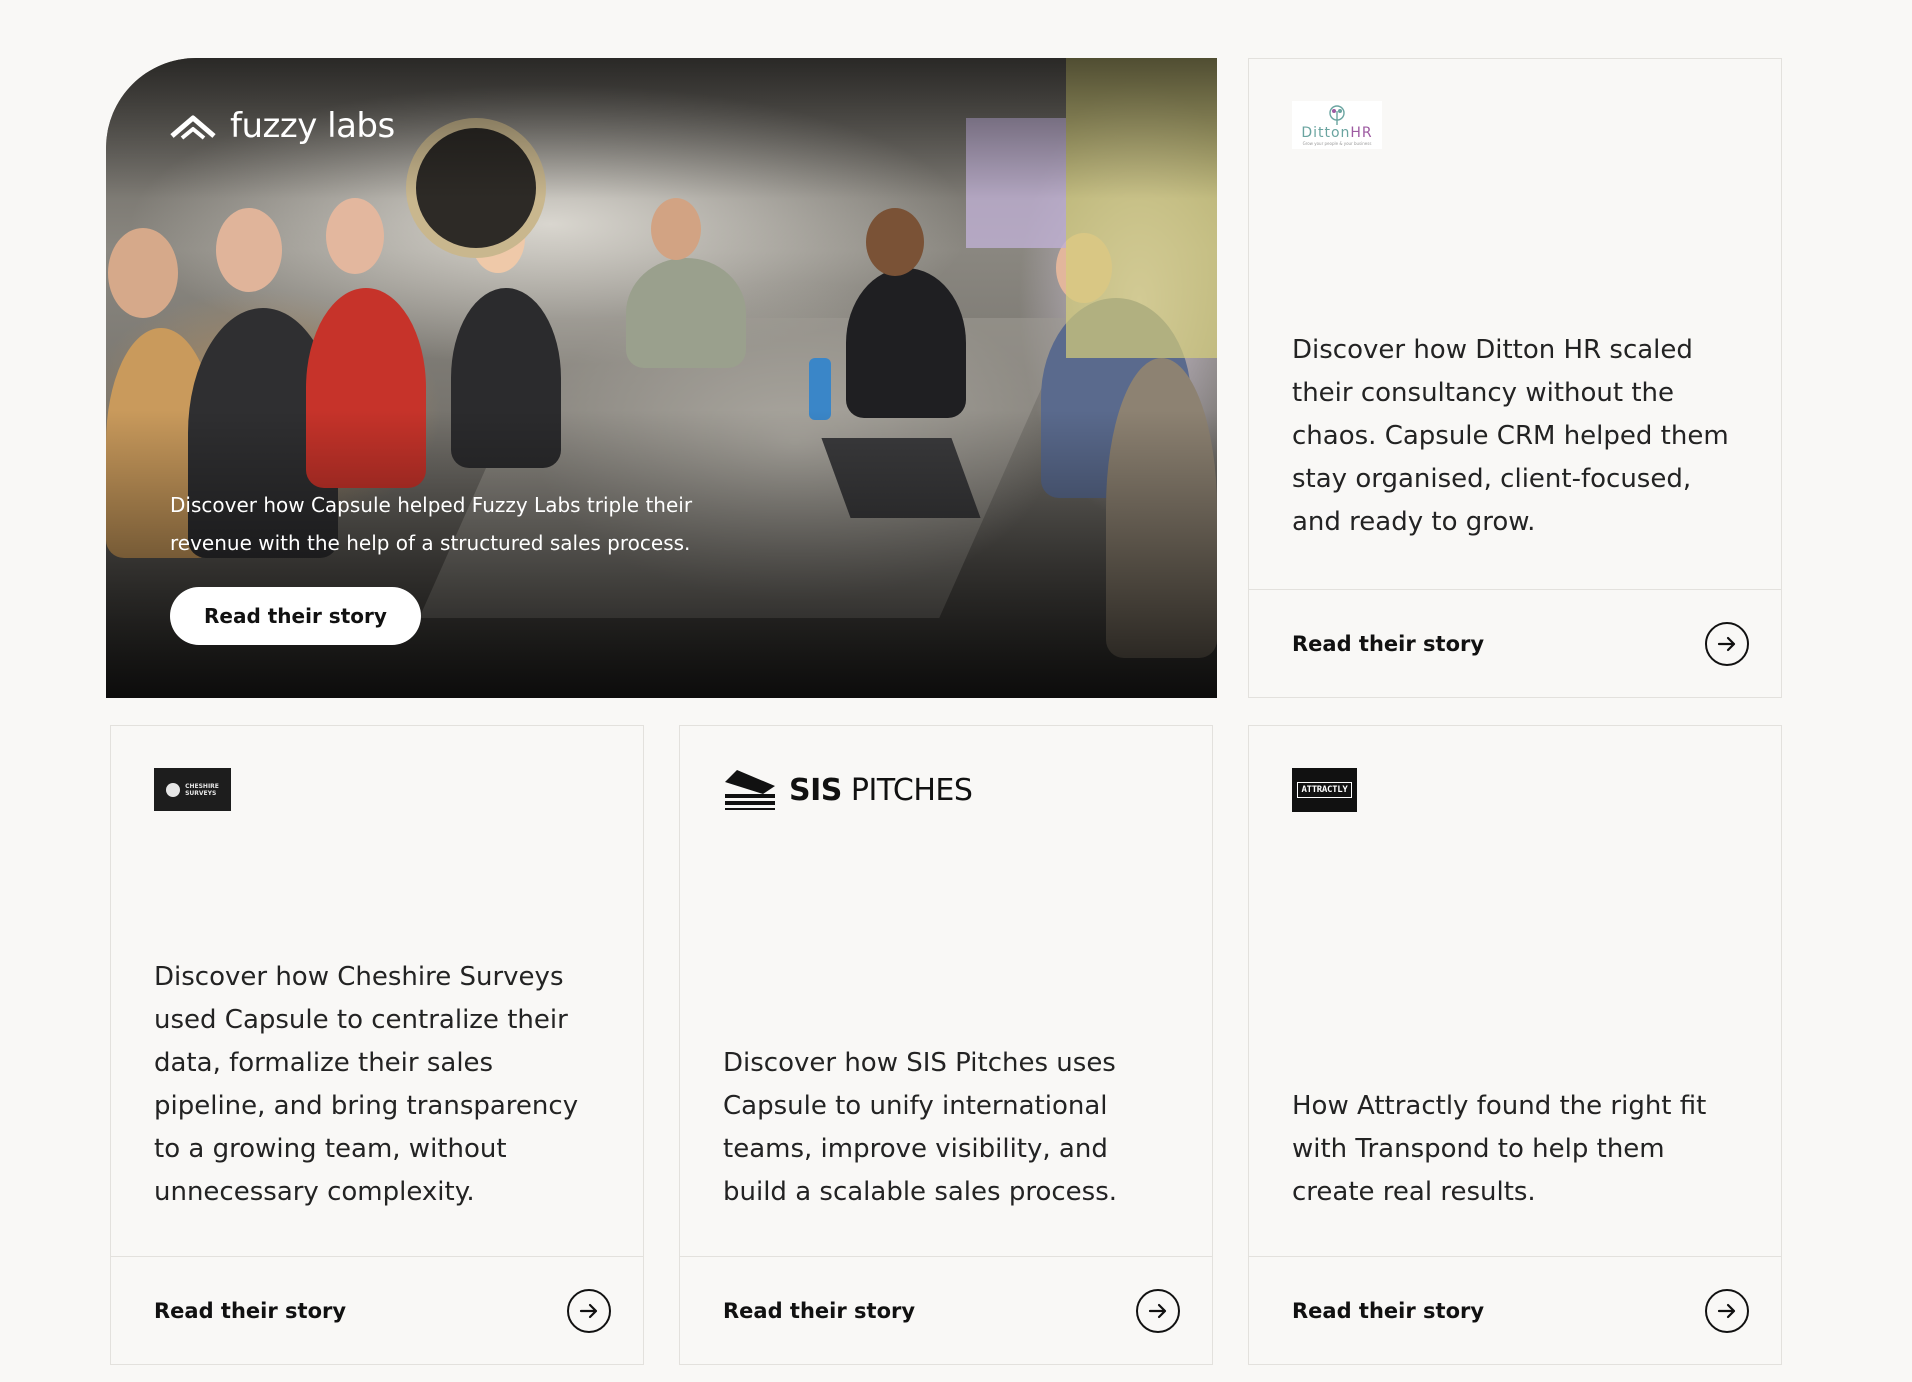  I want to click on attractly-logo-text: ATTRACTLY, so click(1324, 790).